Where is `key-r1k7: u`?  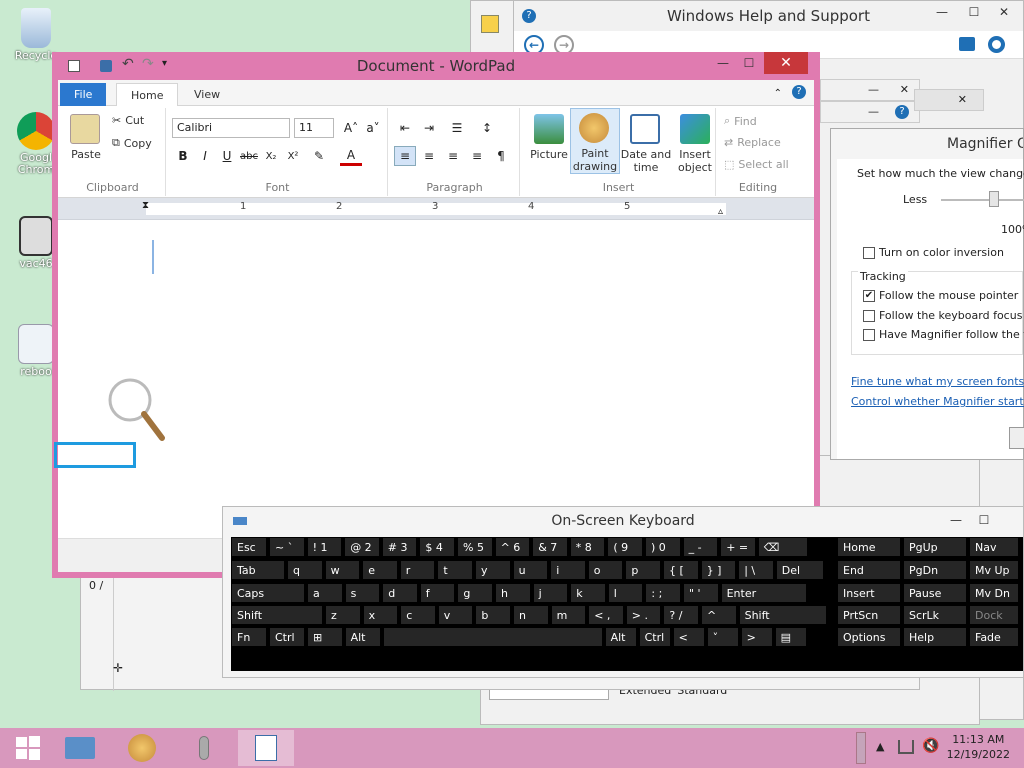 key-r1k7: u is located at coordinates (530, 570).